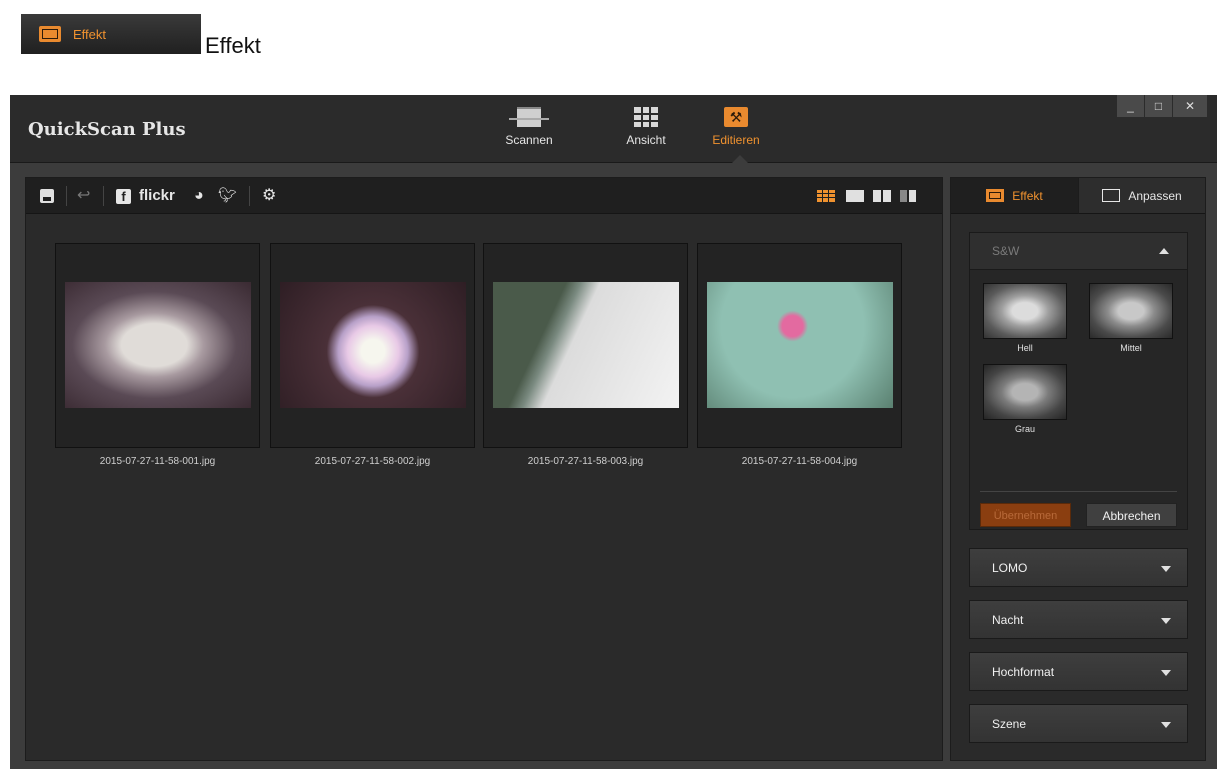 The width and height of the screenshot is (1223, 769). Describe the element at coordinates (736, 117) in the screenshot. I see `edit-tools-icon` at that location.